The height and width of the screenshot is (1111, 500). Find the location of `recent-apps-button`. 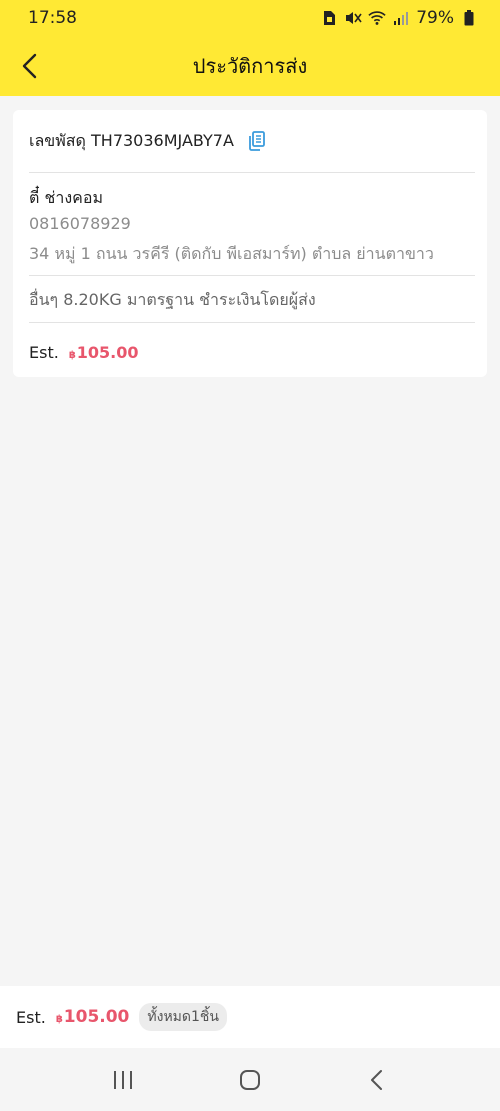

recent-apps-button is located at coordinates (123, 1080).